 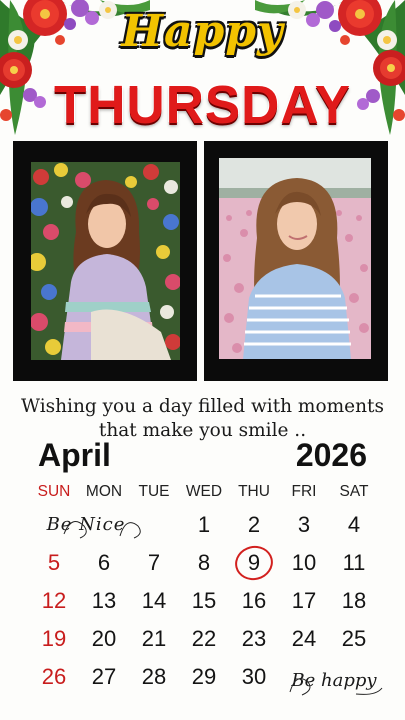 I want to click on calendar-day: 6, so click(x=104, y=563).